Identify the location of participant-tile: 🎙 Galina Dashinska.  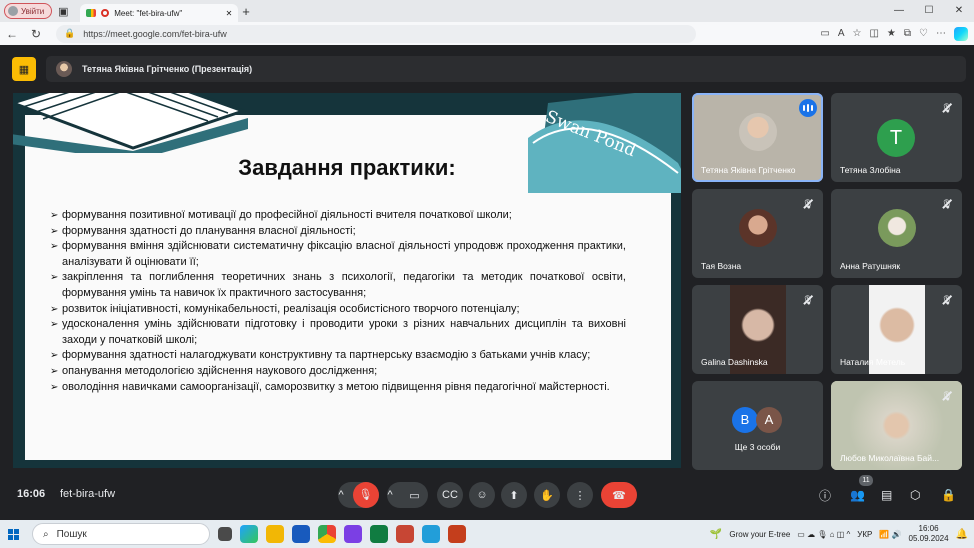
(757, 329).